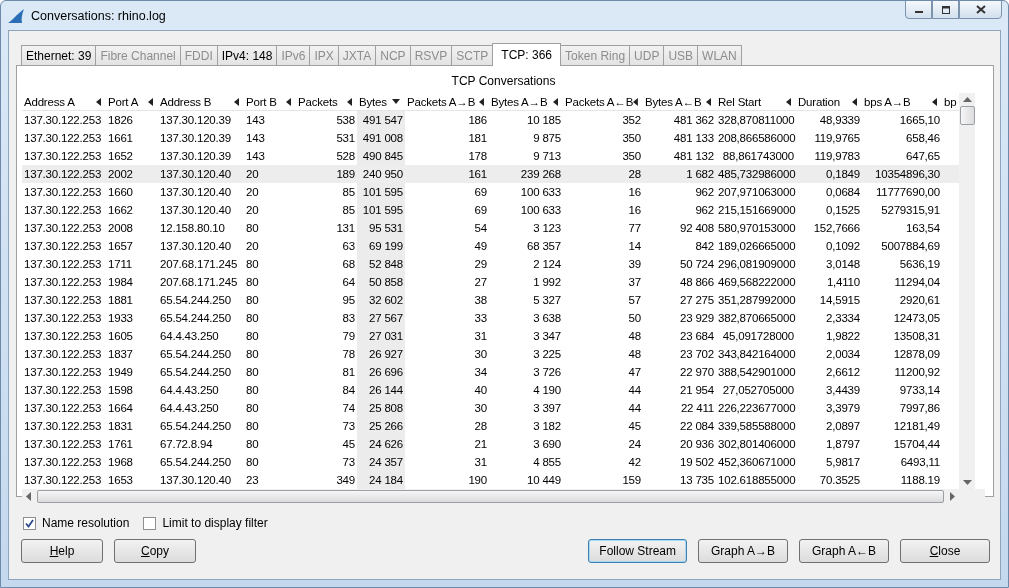 The width and height of the screenshot is (1009, 588). What do you see at coordinates (916, 426) in the screenshot?
I see `table-cell: 12181,49` at bounding box center [916, 426].